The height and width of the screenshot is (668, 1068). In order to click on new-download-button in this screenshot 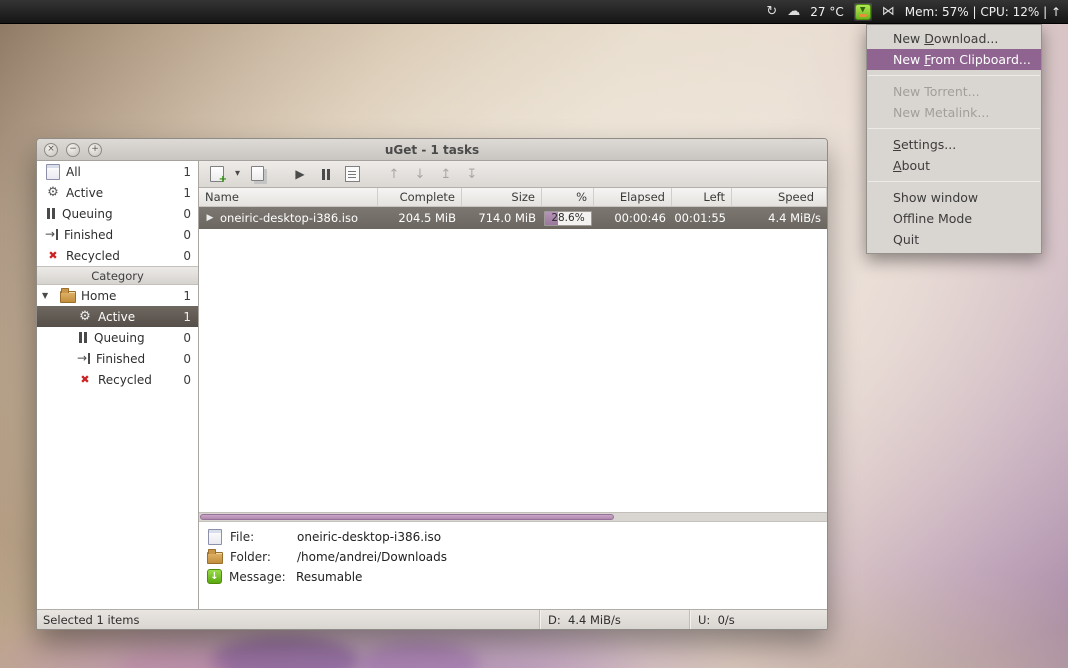, I will do `click(217, 174)`.